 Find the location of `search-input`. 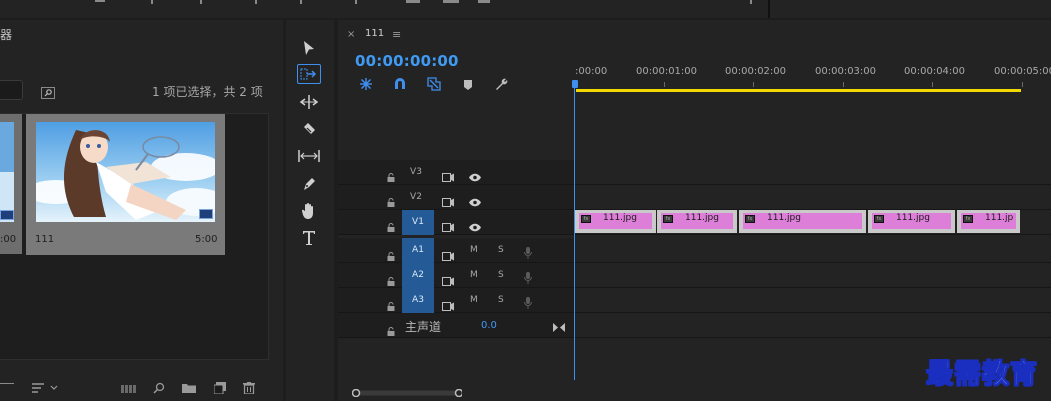

search-input is located at coordinates (11, 90).